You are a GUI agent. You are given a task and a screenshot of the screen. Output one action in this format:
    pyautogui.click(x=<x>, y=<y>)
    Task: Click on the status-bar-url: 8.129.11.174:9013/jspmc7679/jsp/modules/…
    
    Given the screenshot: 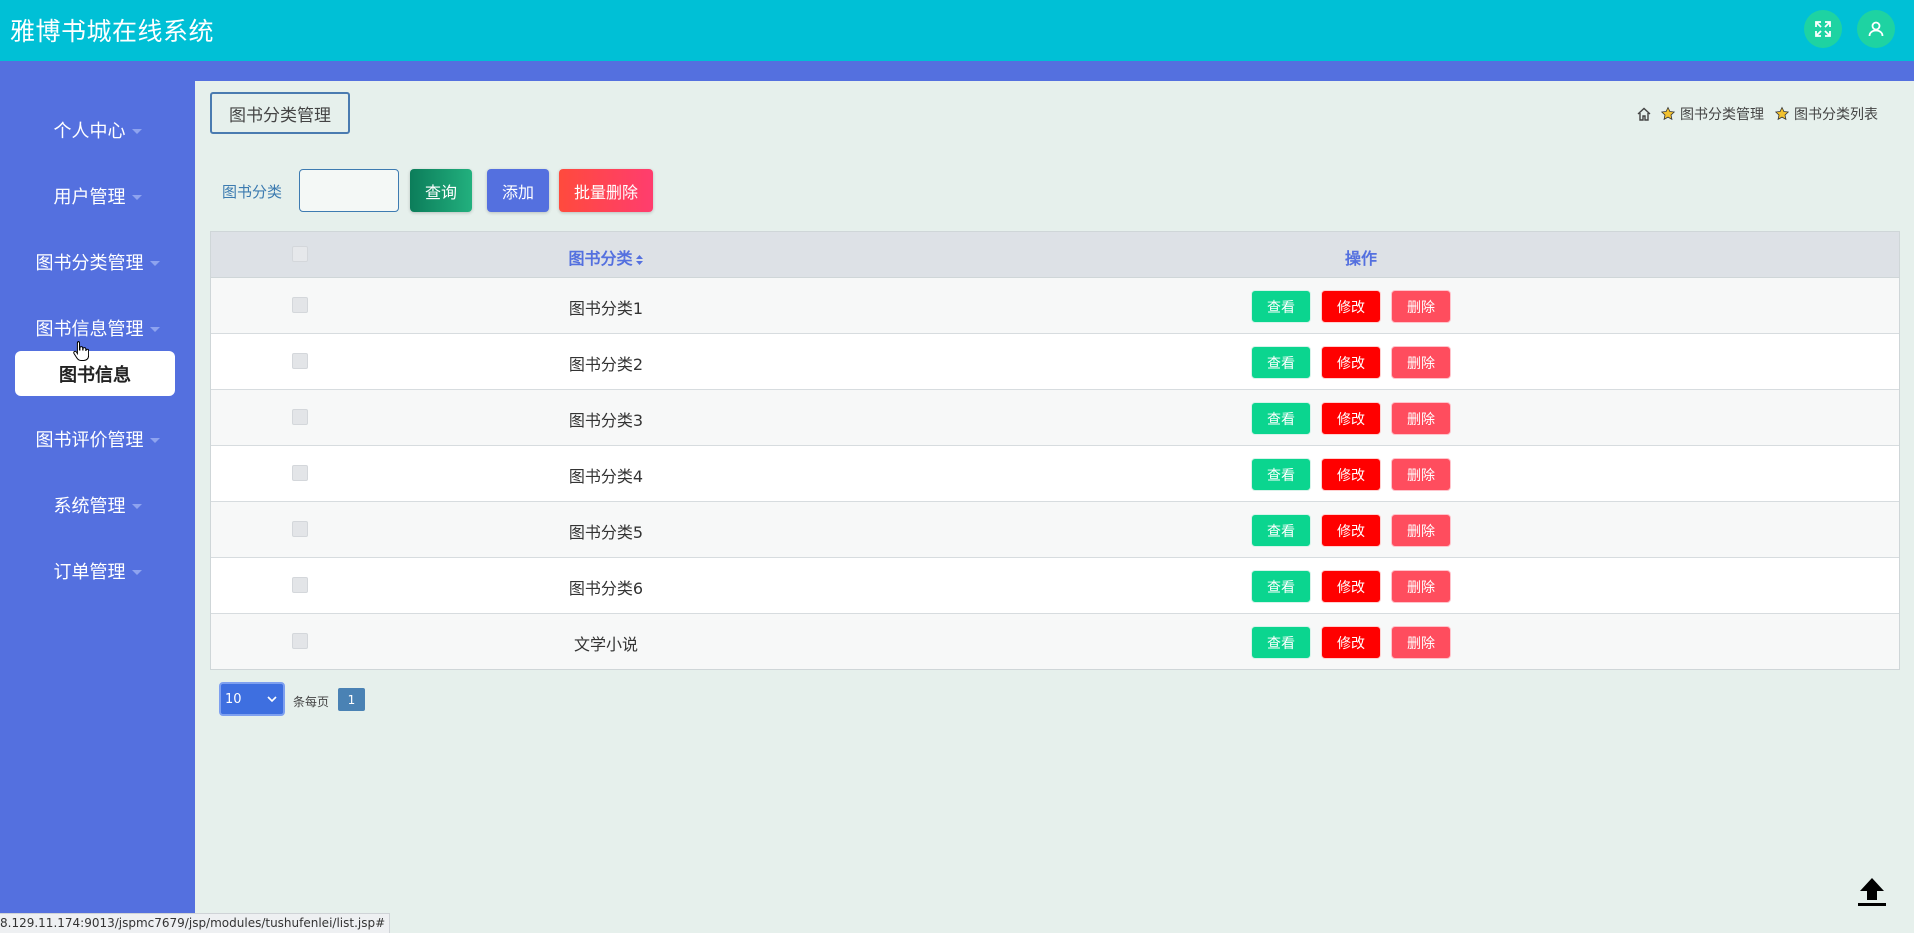 What is the action you would take?
    pyautogui.click(x=195, y=923)
    